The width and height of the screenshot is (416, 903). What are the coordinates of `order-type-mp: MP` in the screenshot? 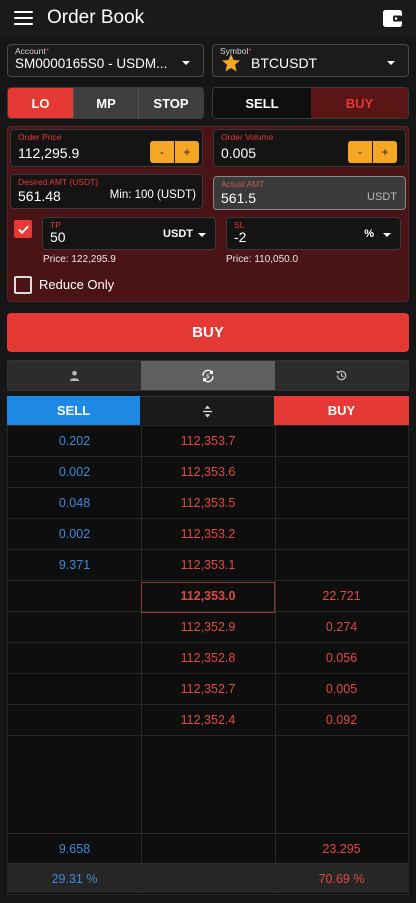 It's located at (105, 103).